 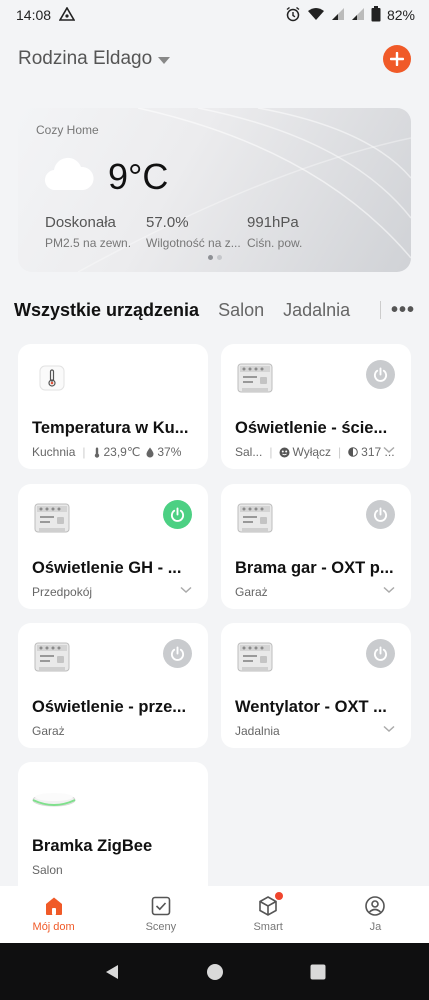 What do you see at coordinates (52, 378) in the screenshot?
I see `thermometer-icon` at bounding box center [52, 378].